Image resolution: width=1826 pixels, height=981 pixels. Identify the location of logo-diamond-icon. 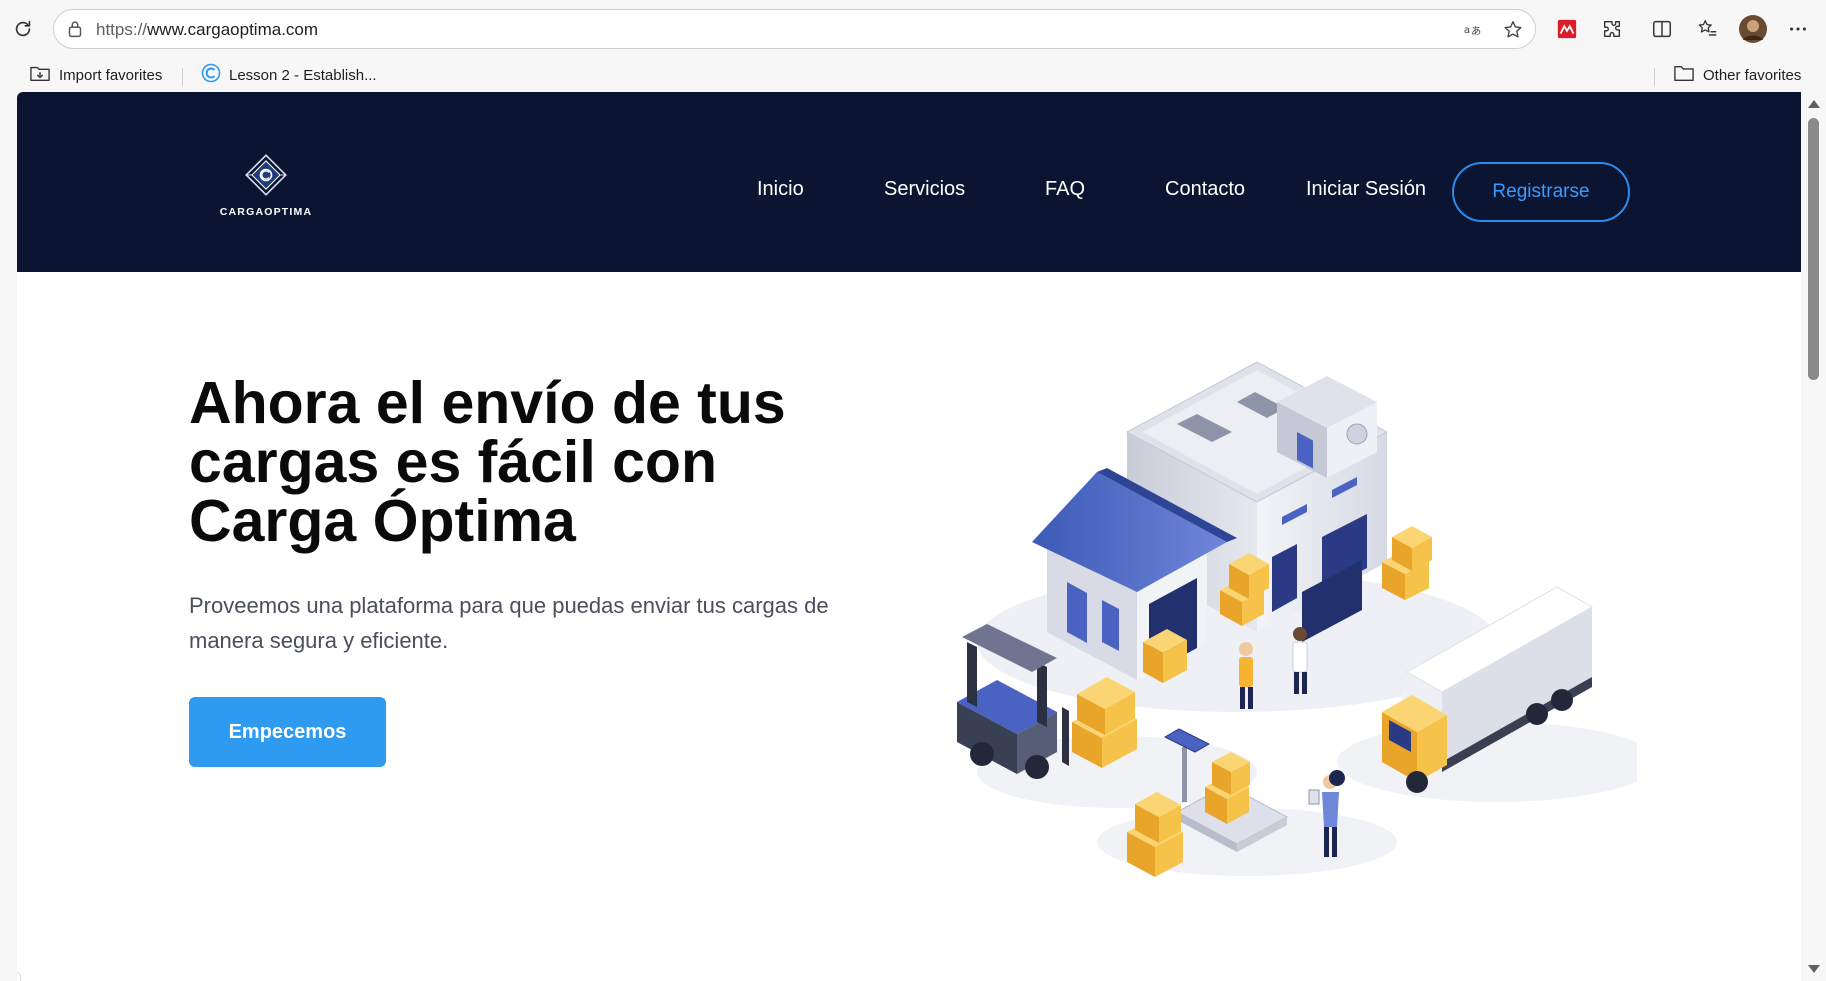
(266, 175).